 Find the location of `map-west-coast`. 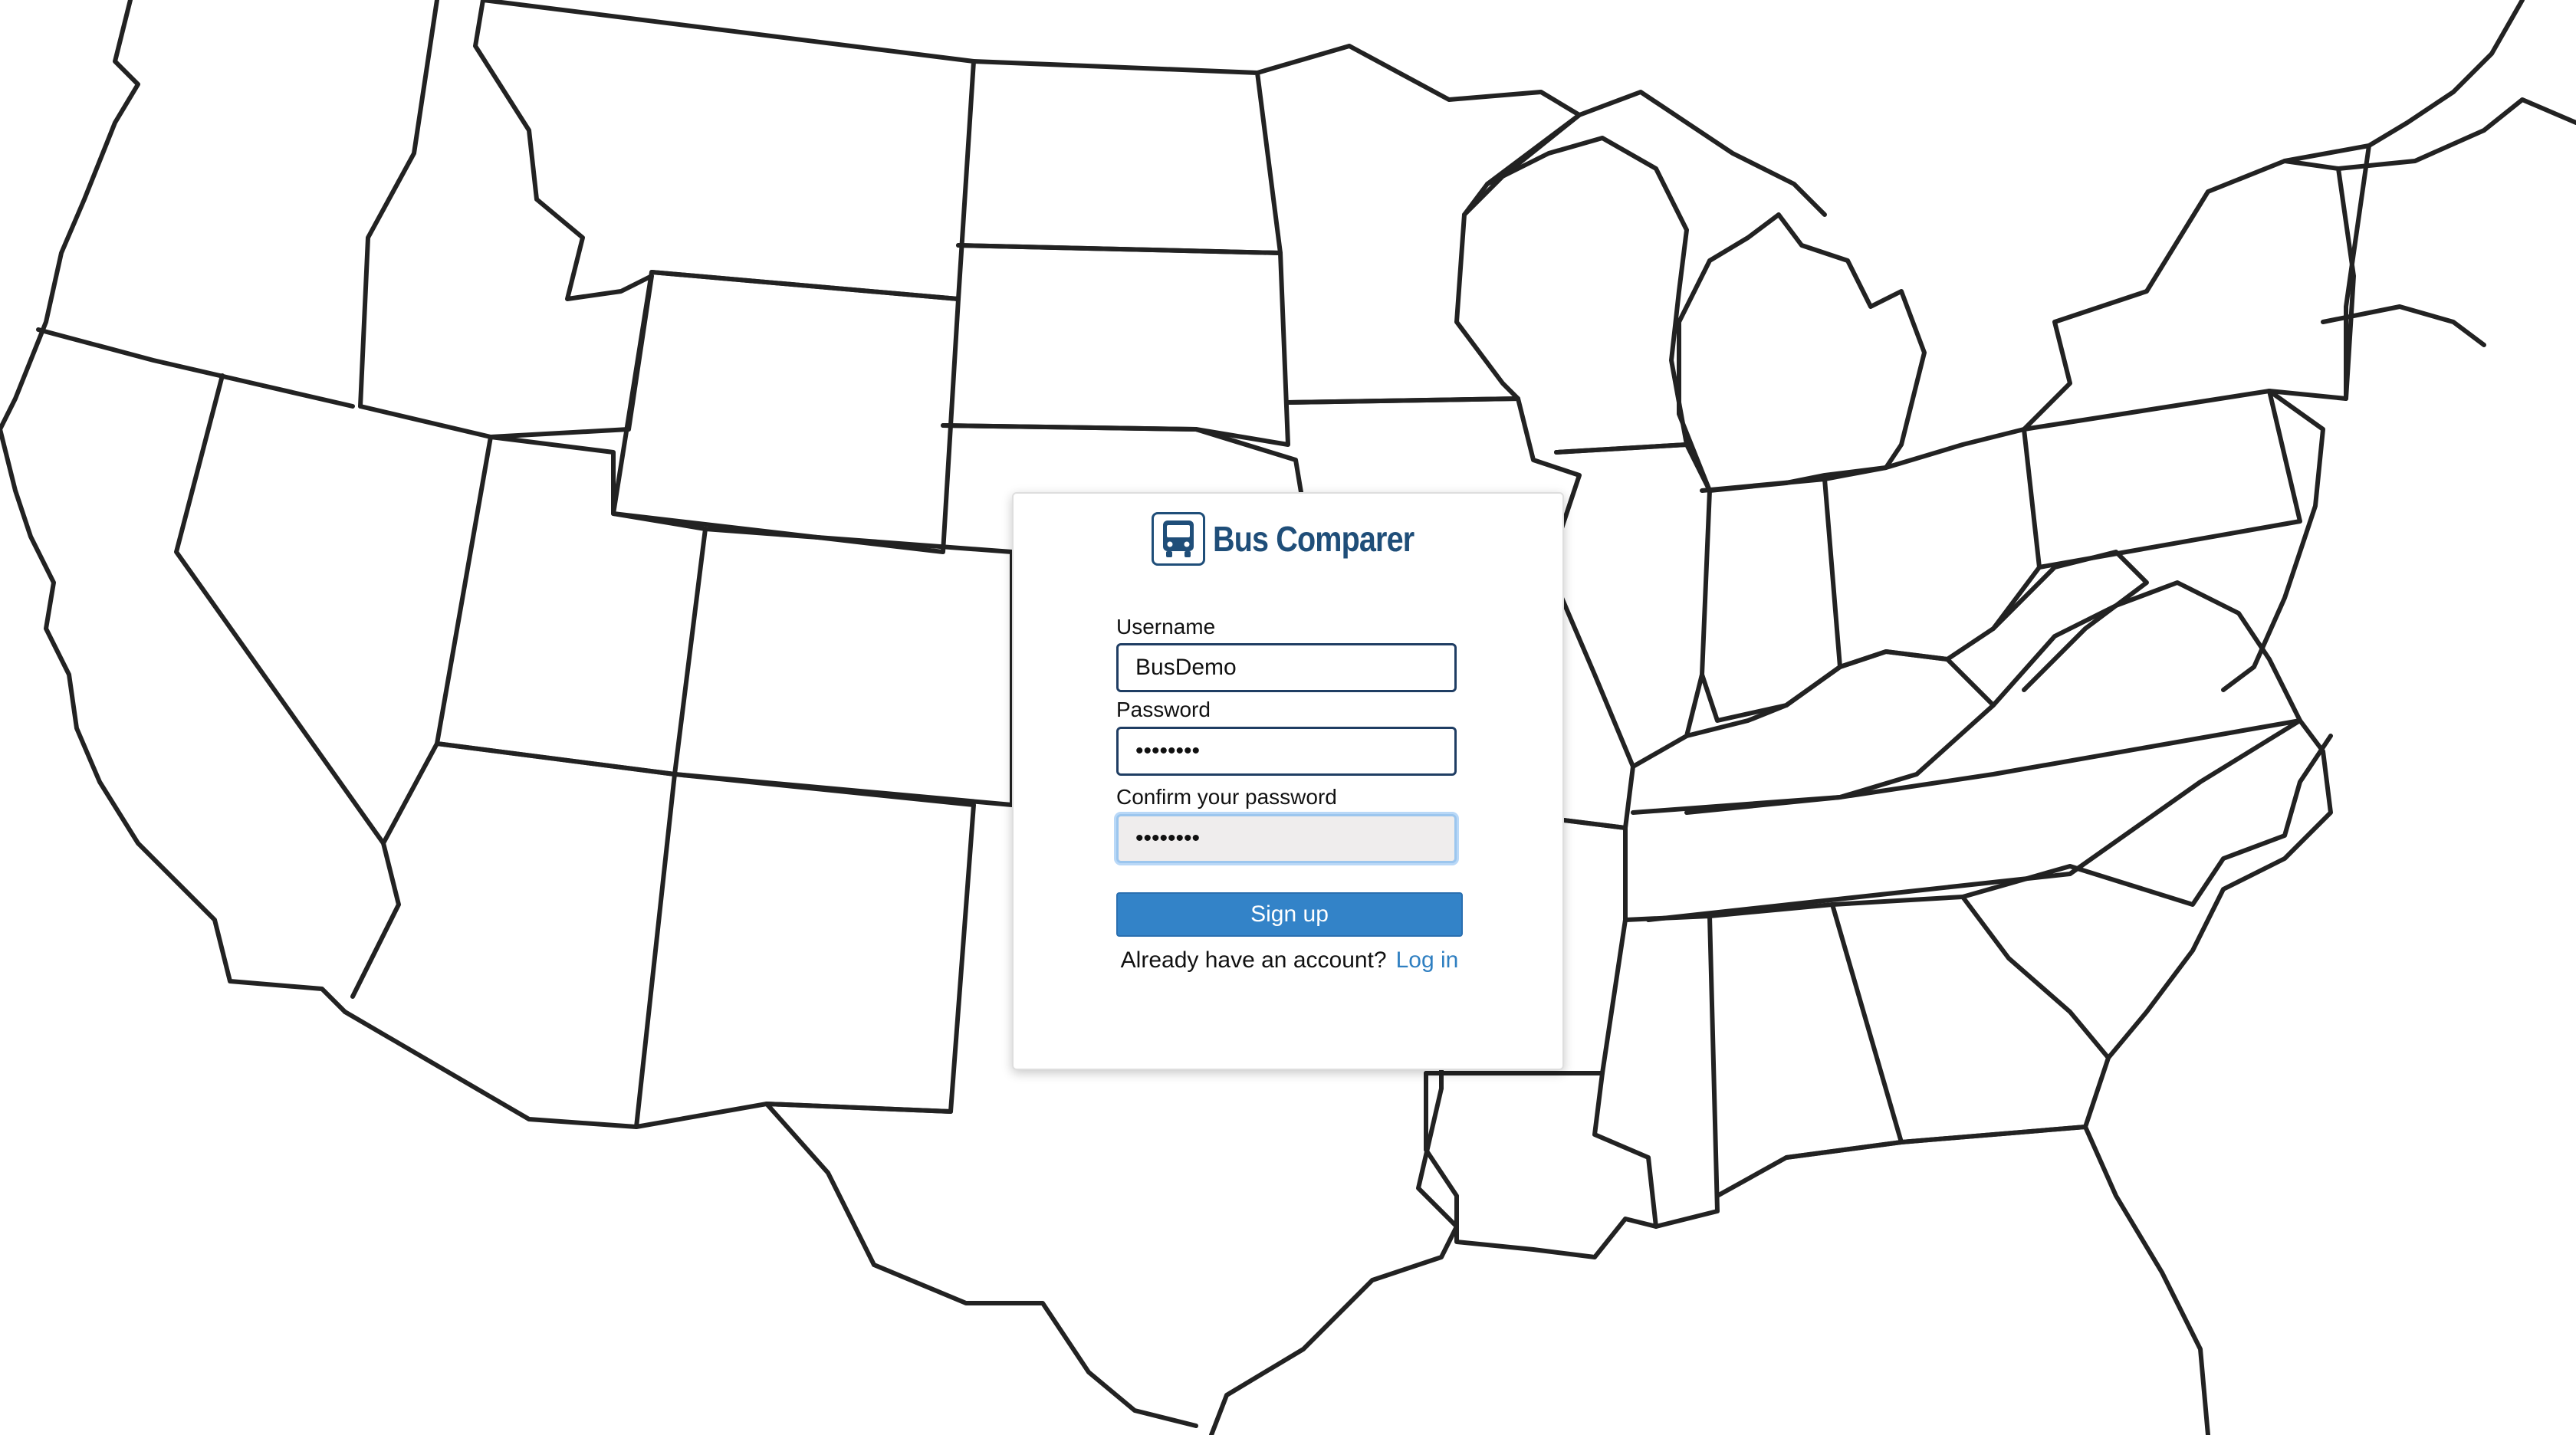

map-west-coast is located at coordinates (174, 507).